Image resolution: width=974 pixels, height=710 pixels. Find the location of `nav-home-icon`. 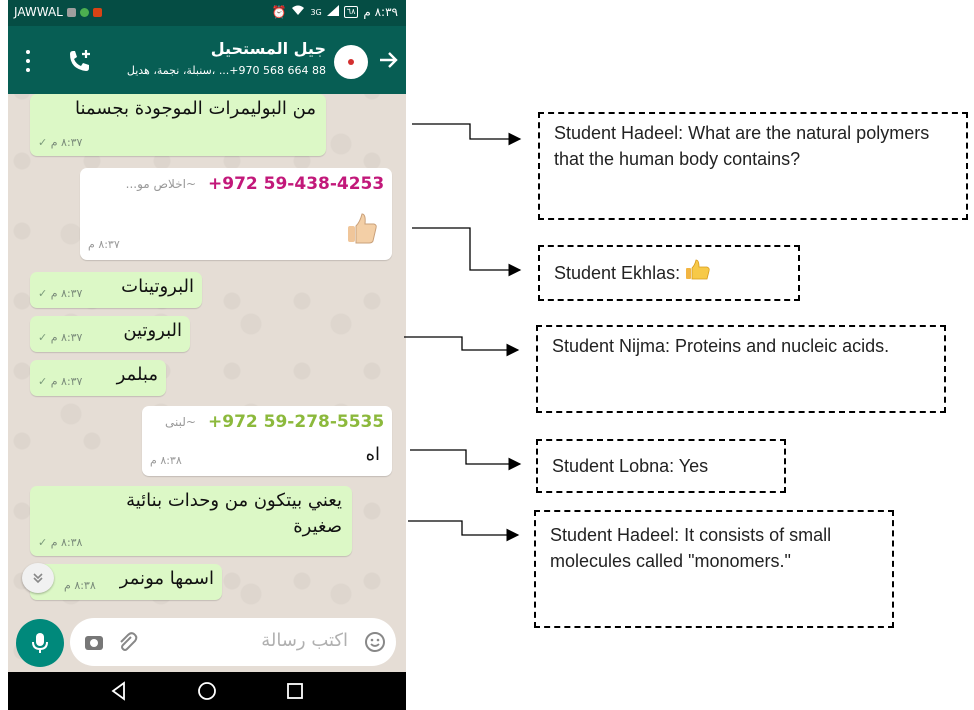

nav-home-icon is located at coordinates (207, 691).